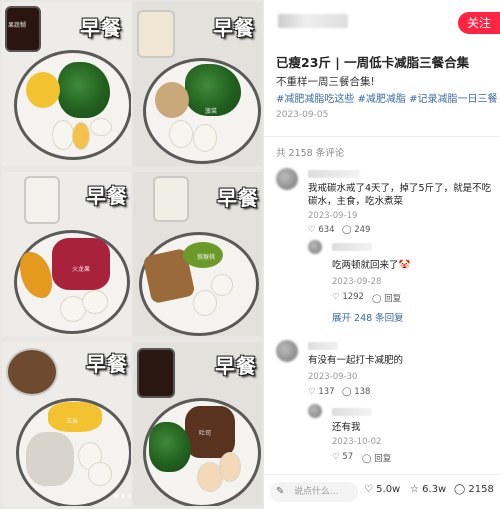 Image resolution: width=500 pixels, height=509 pixels. I want to click on like-count: 57, so click(348, 457).